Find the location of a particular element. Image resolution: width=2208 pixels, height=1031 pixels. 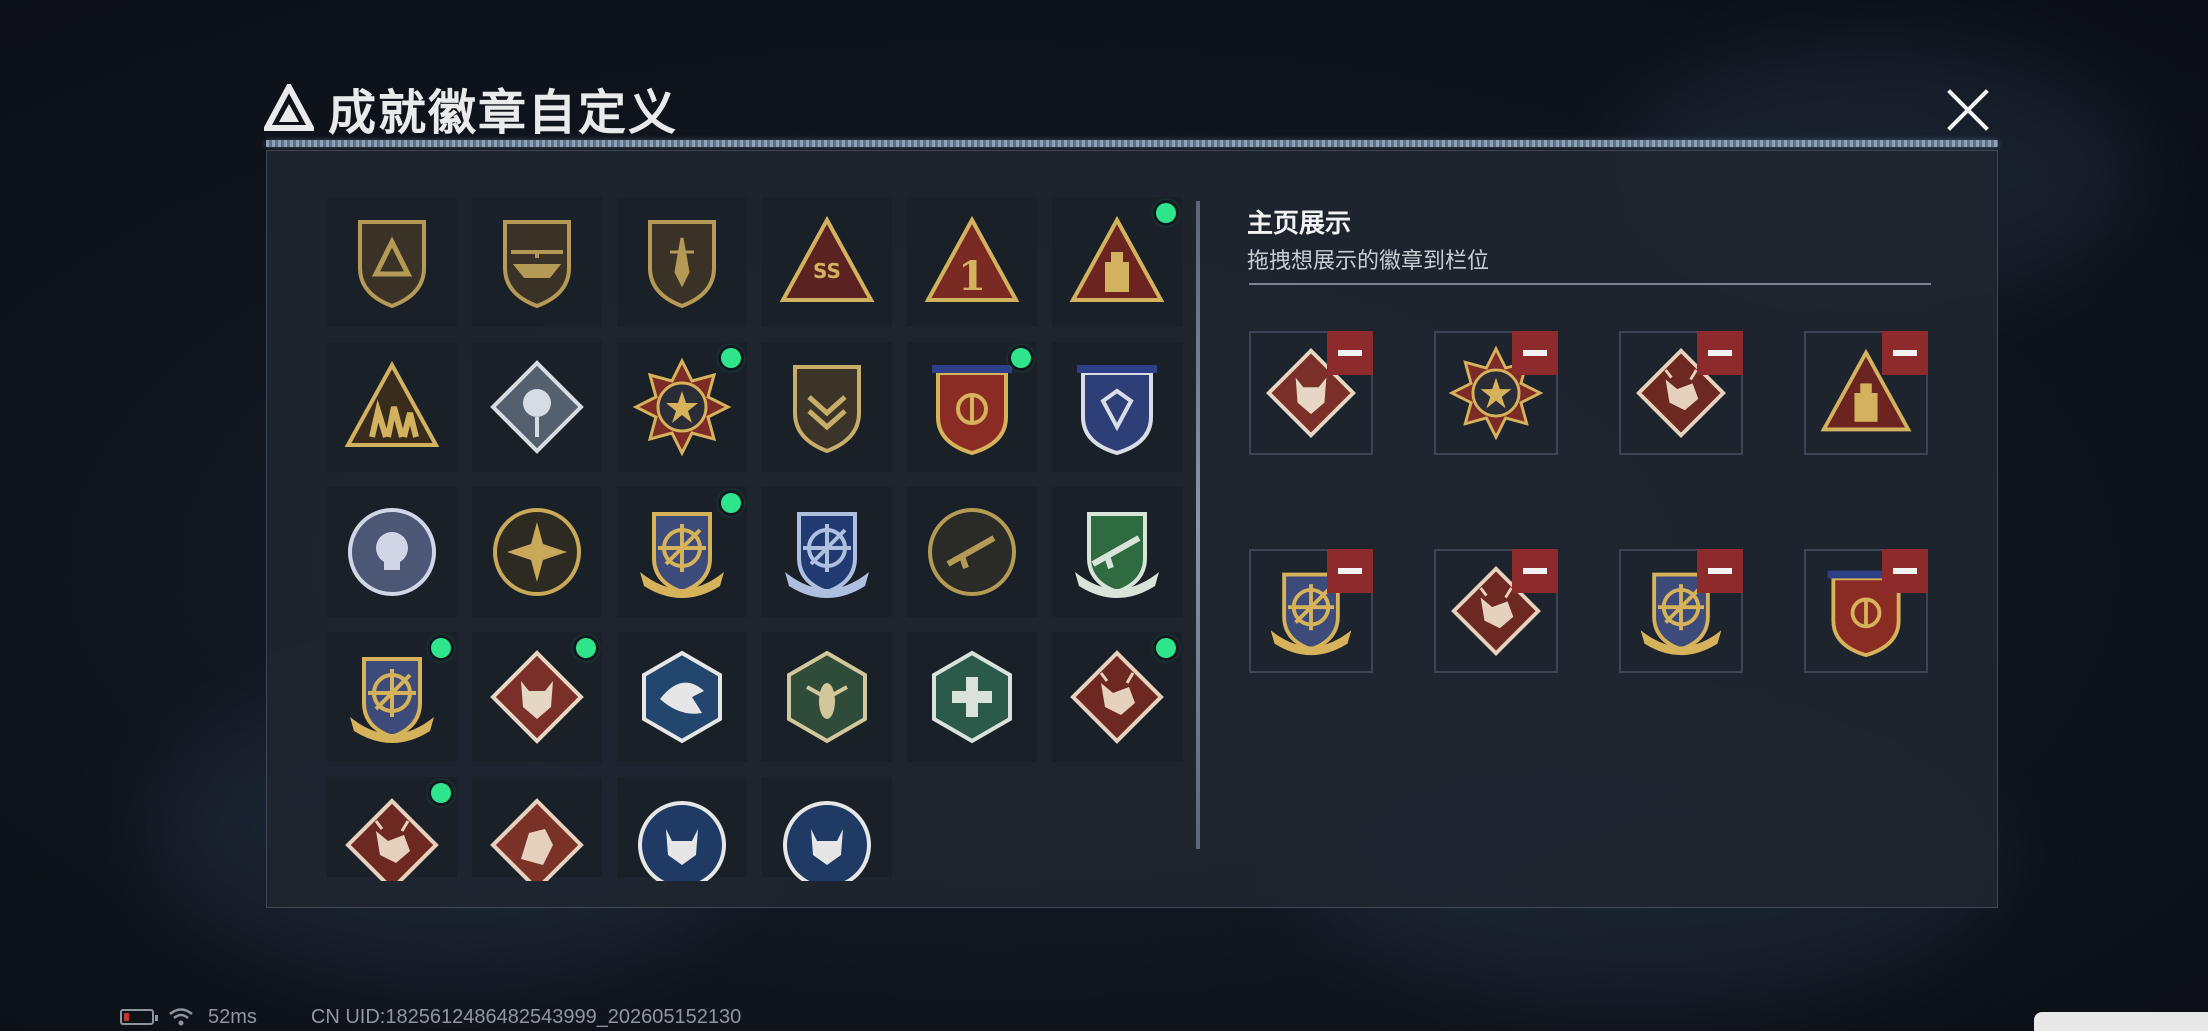

ping-text: 52ms is located at coordinates (232, 1016).